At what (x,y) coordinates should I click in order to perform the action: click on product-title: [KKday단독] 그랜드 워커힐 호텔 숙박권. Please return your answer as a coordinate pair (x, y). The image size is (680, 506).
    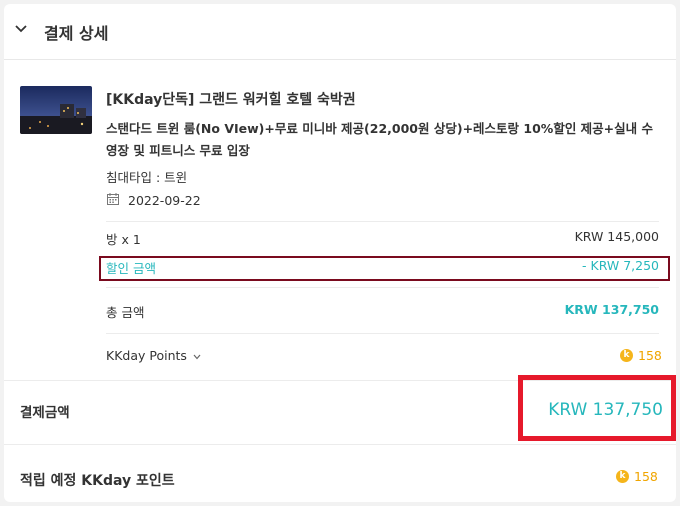
    Looking at the image, I should click on (231, 99).